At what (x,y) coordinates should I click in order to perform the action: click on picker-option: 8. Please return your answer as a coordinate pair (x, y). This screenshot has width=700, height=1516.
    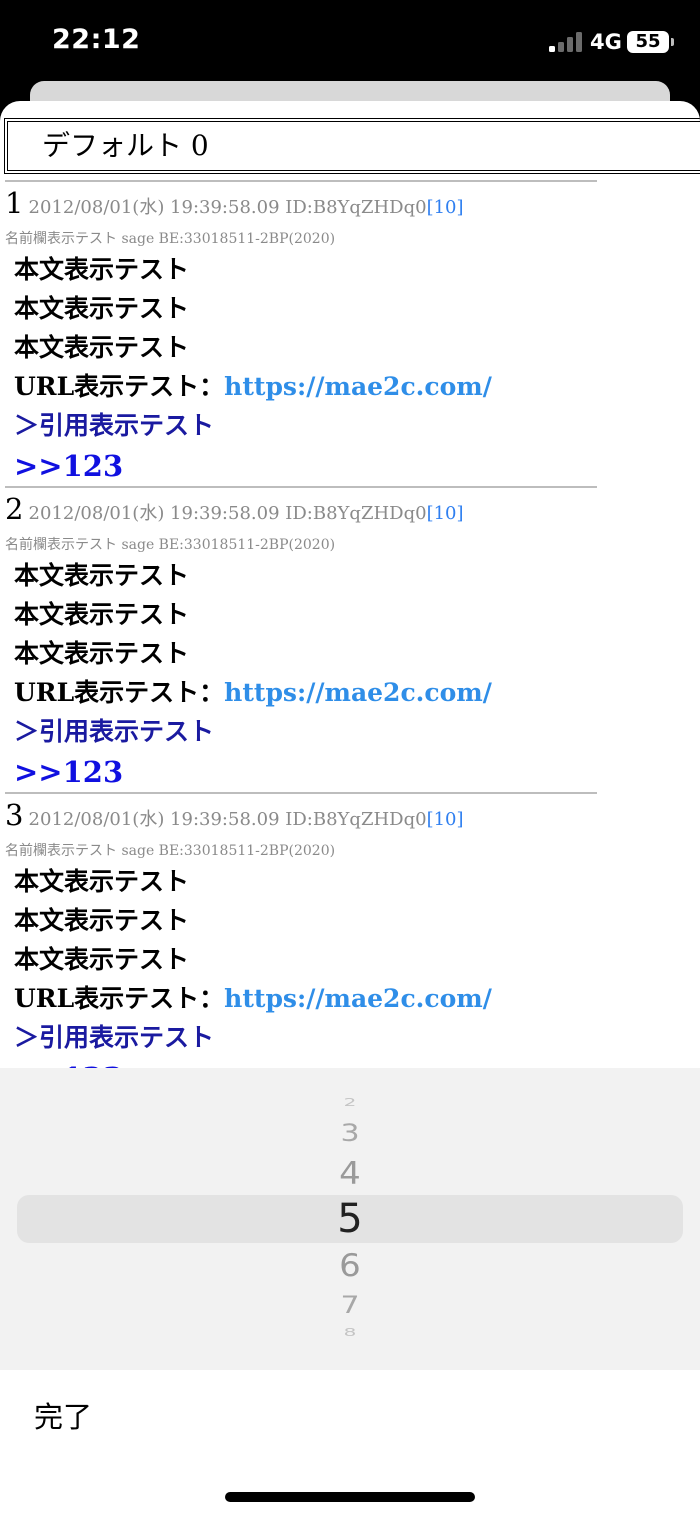
    Looking at the image, I should click on (350, 1331).